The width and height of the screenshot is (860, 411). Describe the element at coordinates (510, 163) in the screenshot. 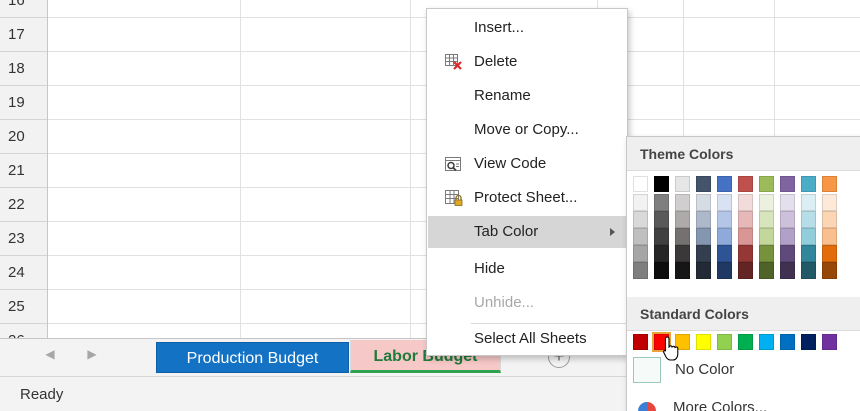

I see `menu-item-label: View Code` at that location.